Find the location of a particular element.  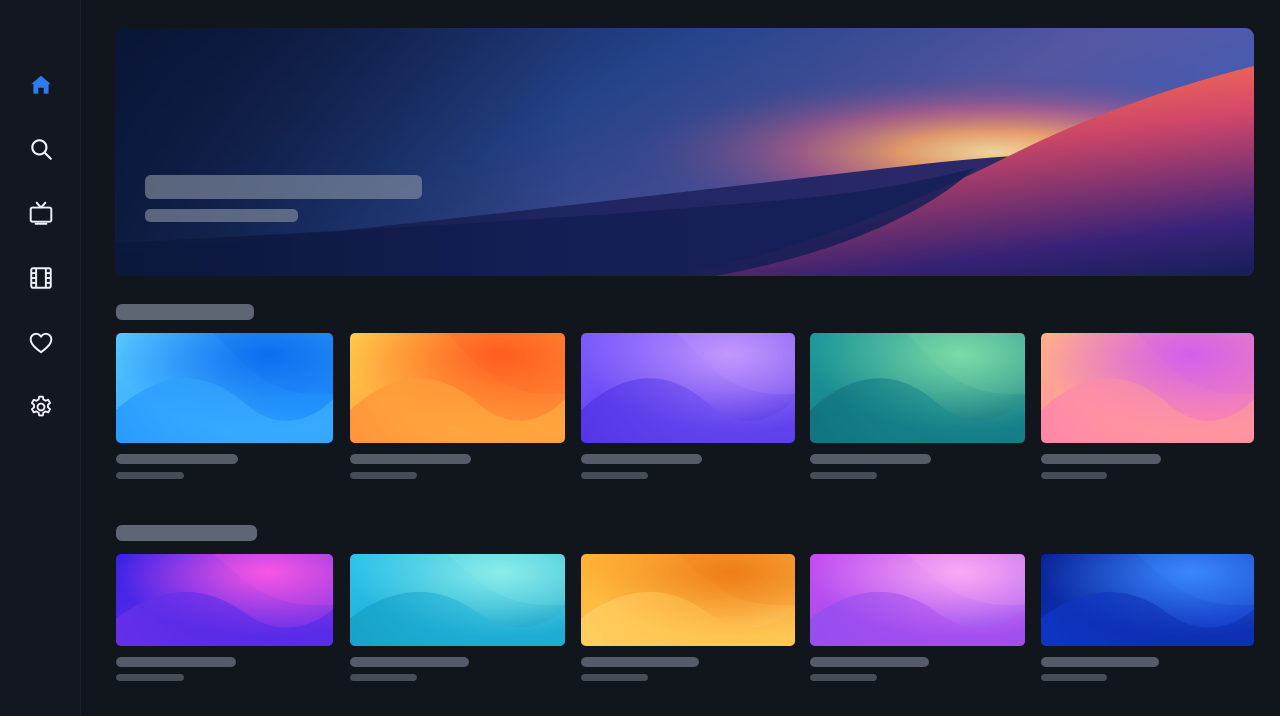

nav-home-button is located at coordinates (41, 85).